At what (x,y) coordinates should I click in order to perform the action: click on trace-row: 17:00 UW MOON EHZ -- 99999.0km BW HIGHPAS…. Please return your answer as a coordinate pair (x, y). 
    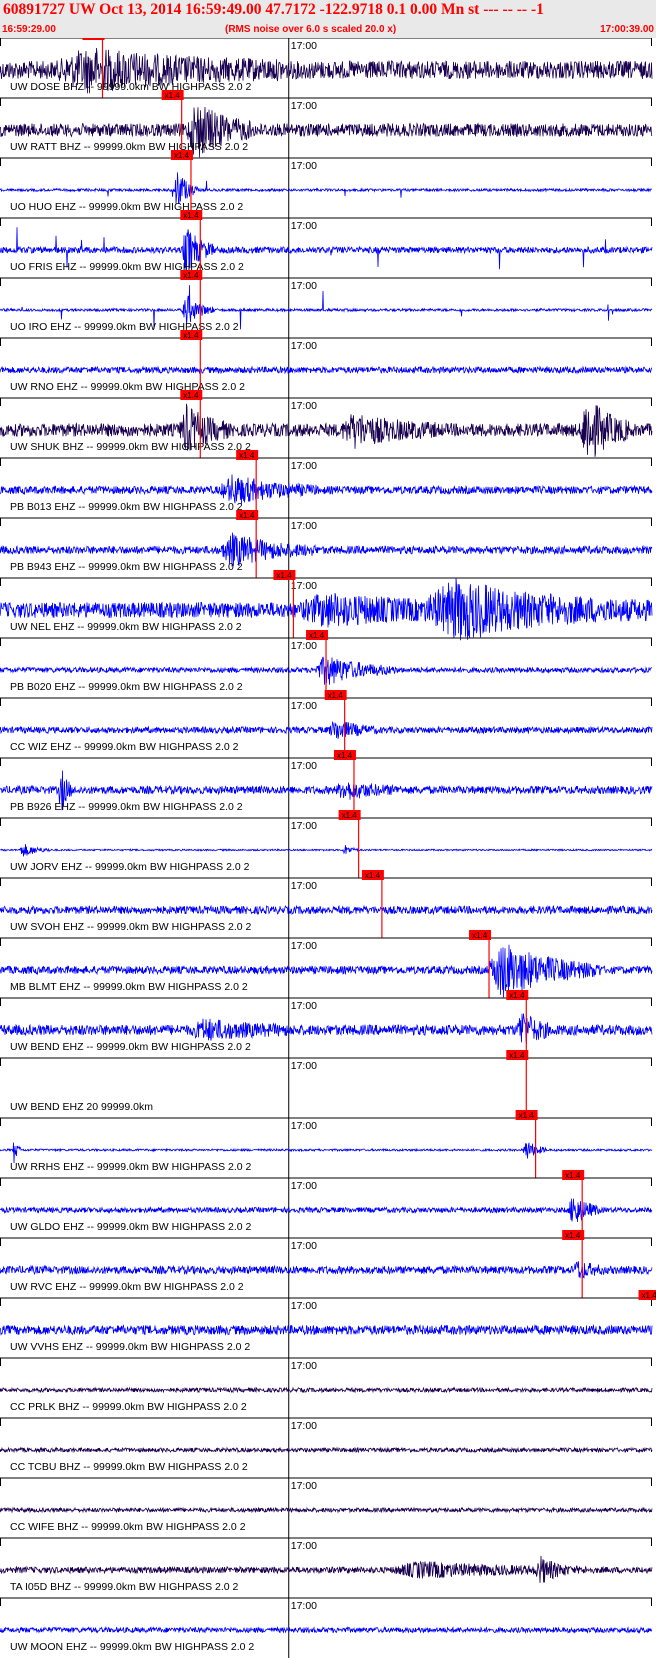
    Looking at the image, I should click on (326, 1627).